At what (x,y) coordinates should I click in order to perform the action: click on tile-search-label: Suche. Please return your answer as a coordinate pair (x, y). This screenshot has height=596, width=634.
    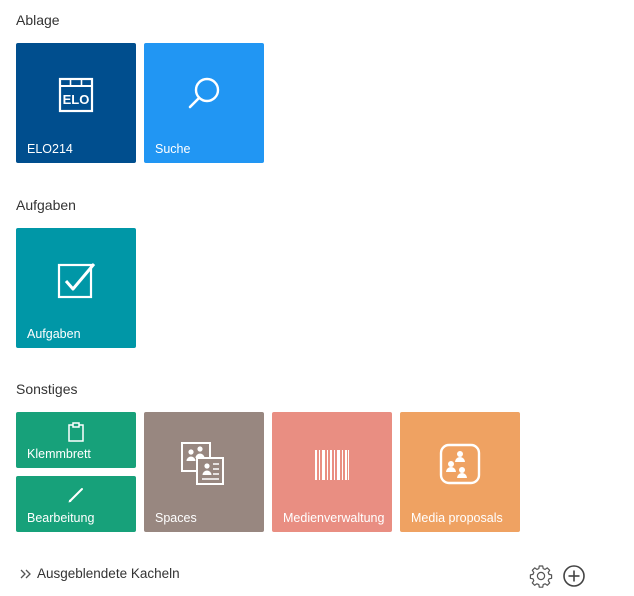
    Looking at the image, I should click on (173, 149).